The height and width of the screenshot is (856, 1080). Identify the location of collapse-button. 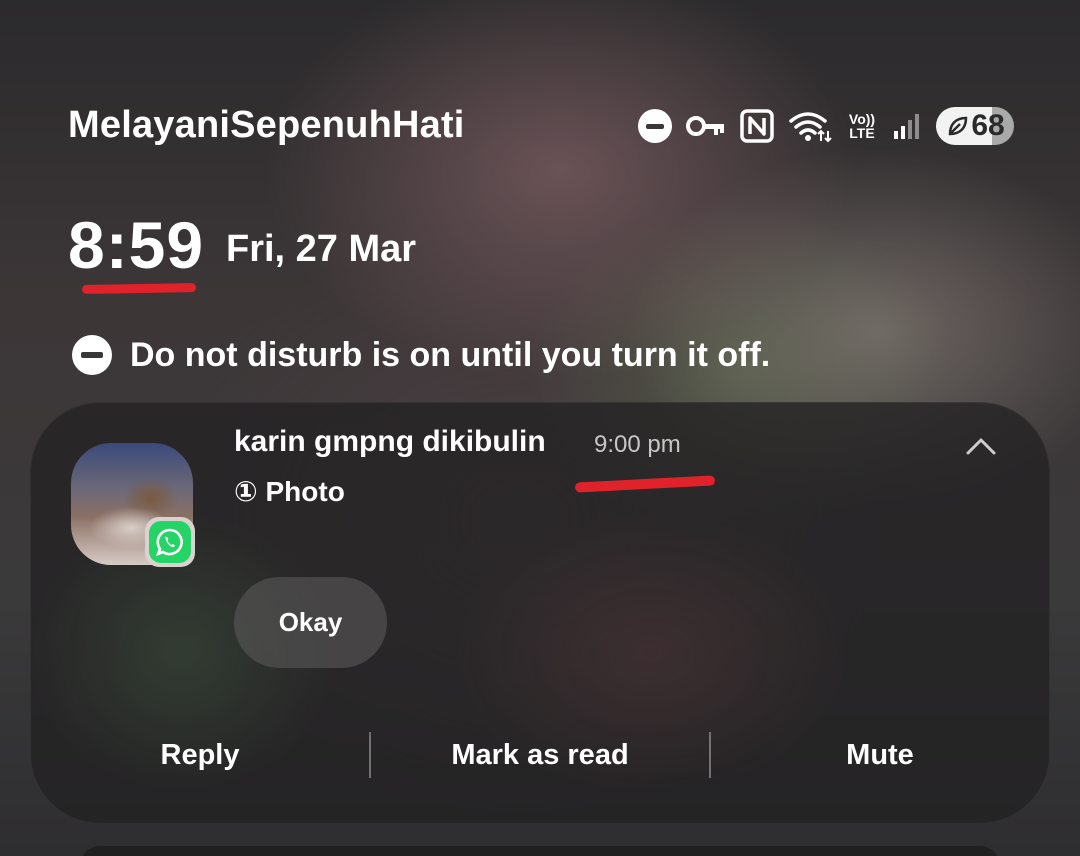
(981, 446).